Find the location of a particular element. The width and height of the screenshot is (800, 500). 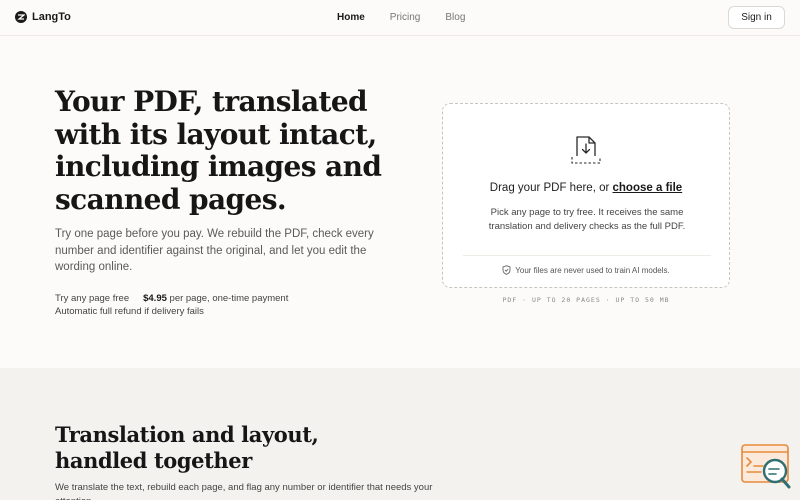

shield-check-icon is located at coordinates (506, 270).